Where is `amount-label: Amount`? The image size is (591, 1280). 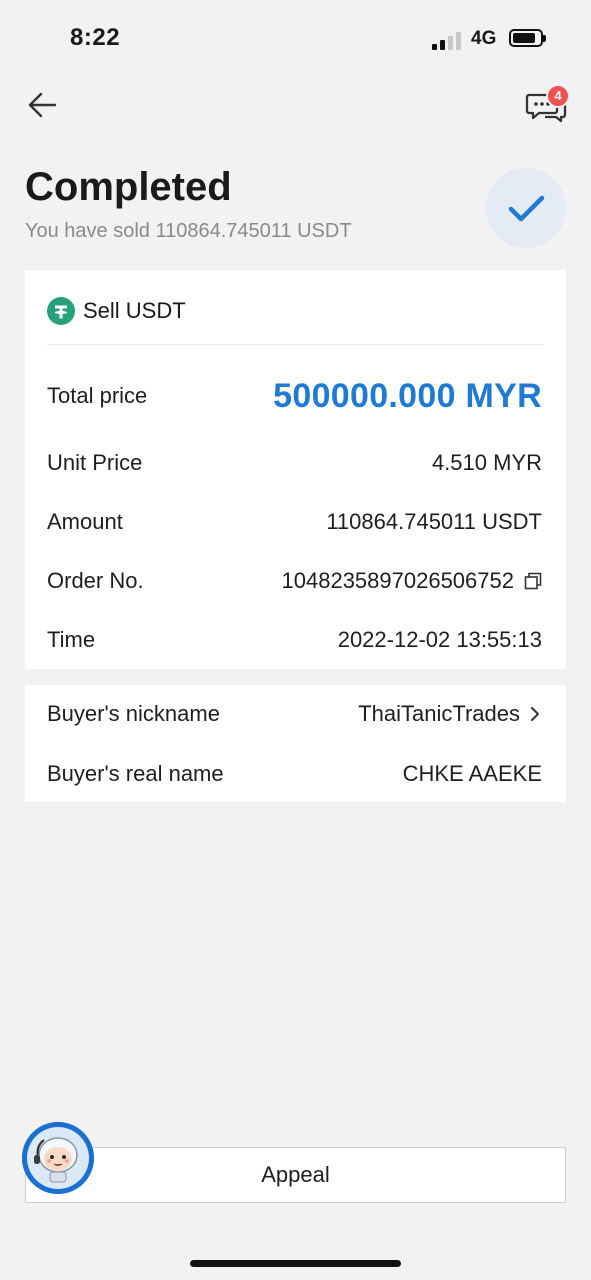
amount-label: Amount is located at coordinates (85, 521).